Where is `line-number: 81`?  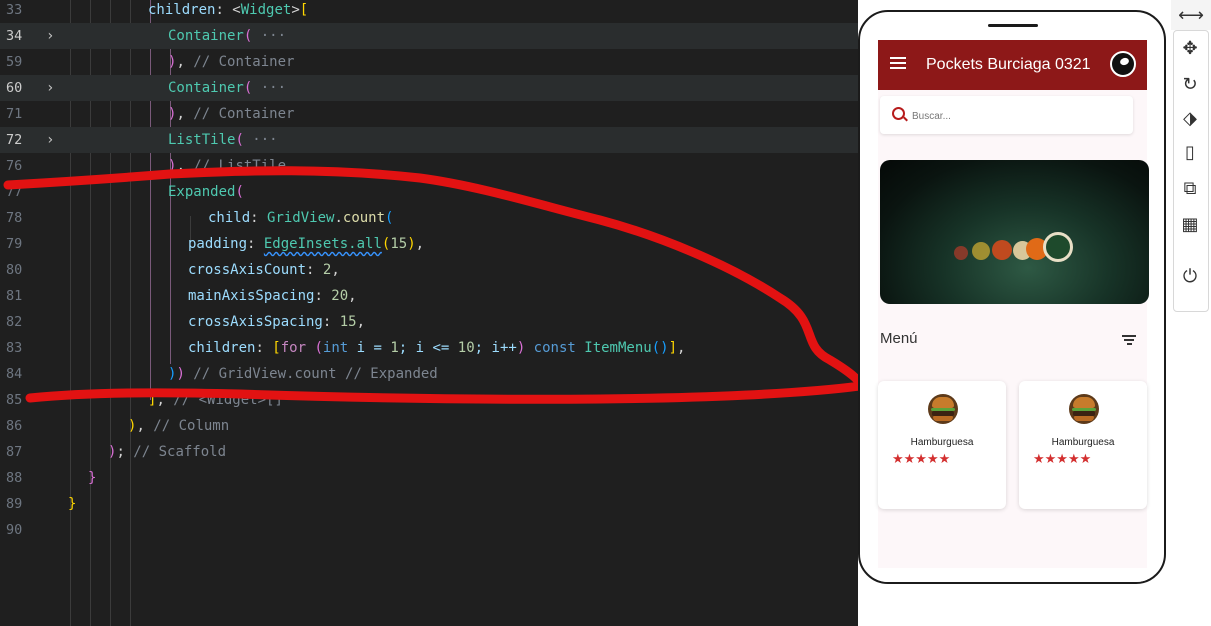
line-number: 81 is located at coordinates (14, 296).